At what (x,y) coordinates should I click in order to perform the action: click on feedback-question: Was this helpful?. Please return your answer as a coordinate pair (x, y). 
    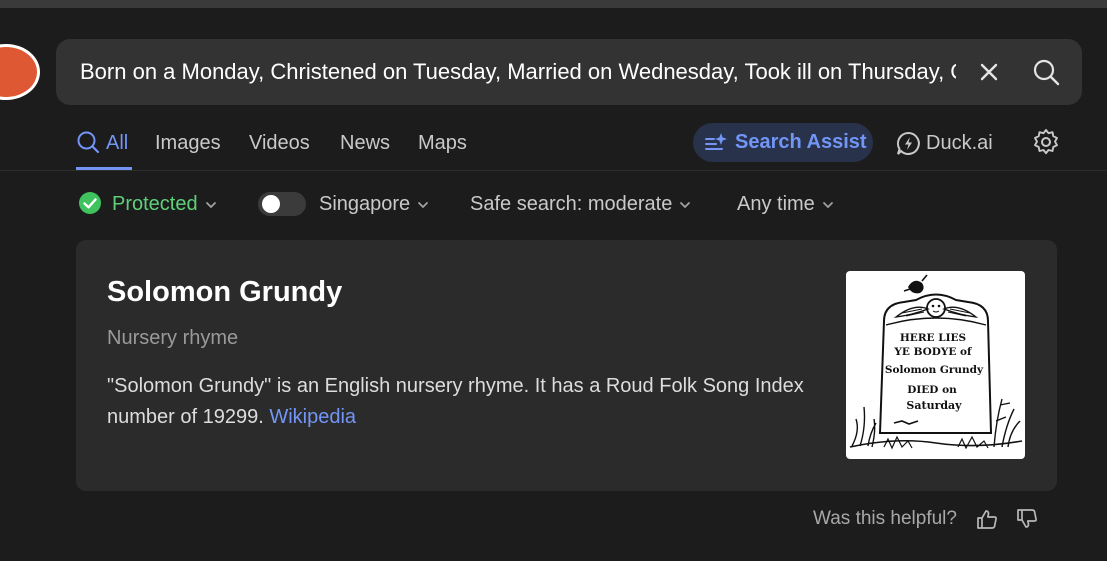
    Looking at the image, I should click on (885, 518).